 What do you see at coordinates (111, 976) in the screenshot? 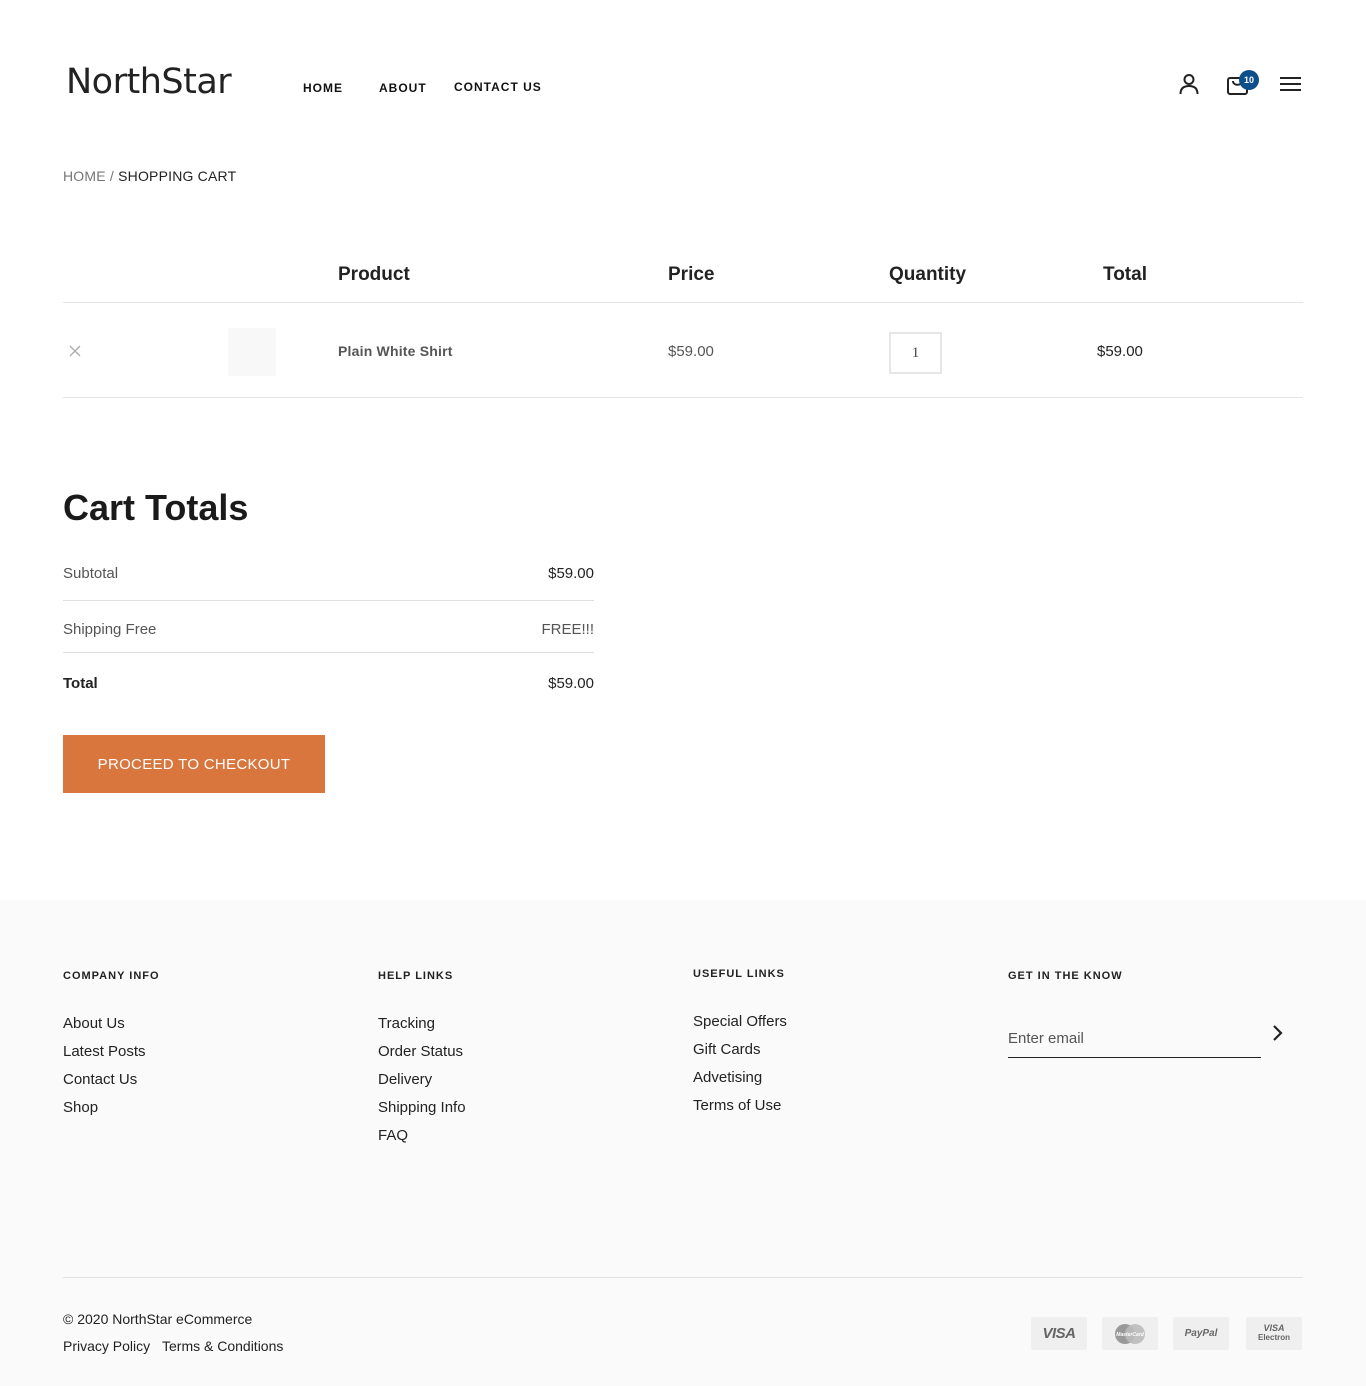
I see `footer-column-title: COMPANY INFO` at bounding box center [111, 976].